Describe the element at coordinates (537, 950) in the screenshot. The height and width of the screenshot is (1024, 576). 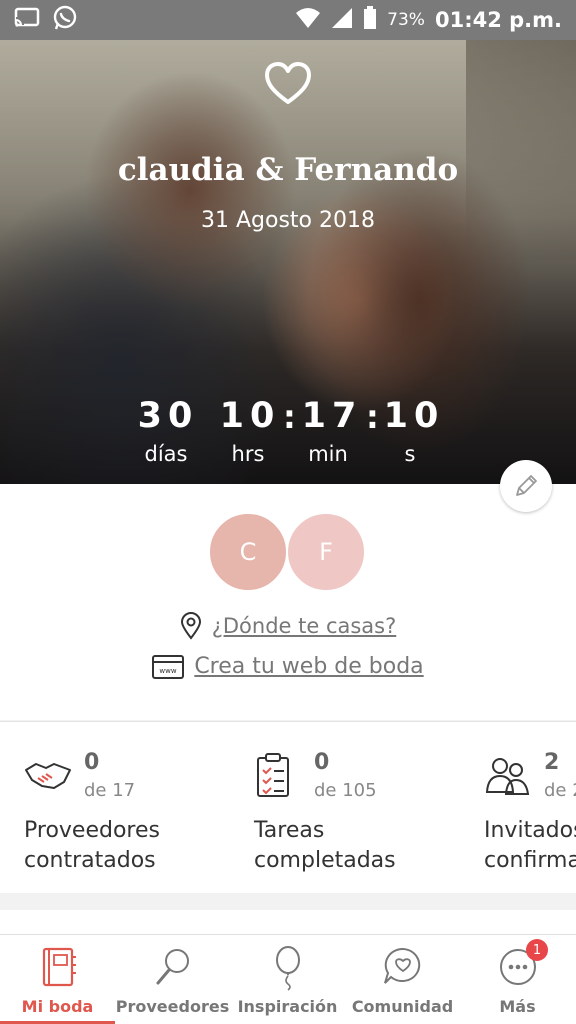
I see `notification-badge: 1` at that location.